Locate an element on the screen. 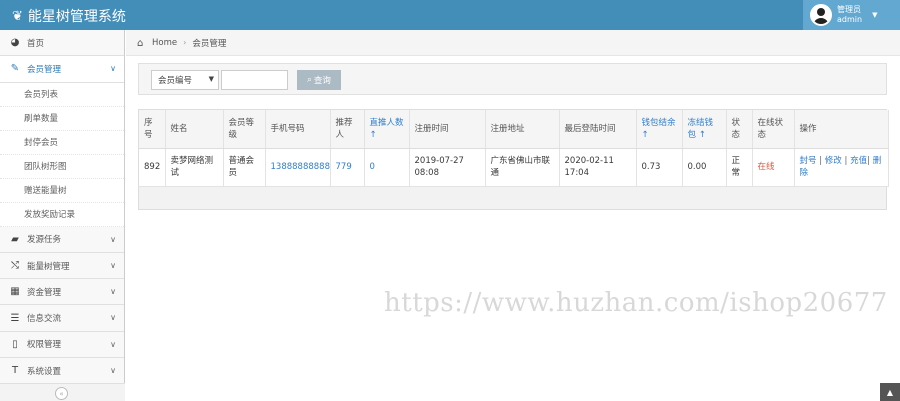 The width and height of the screenshot is (900, 401). cell-status: 正常 is located at coordinates (739, 167).